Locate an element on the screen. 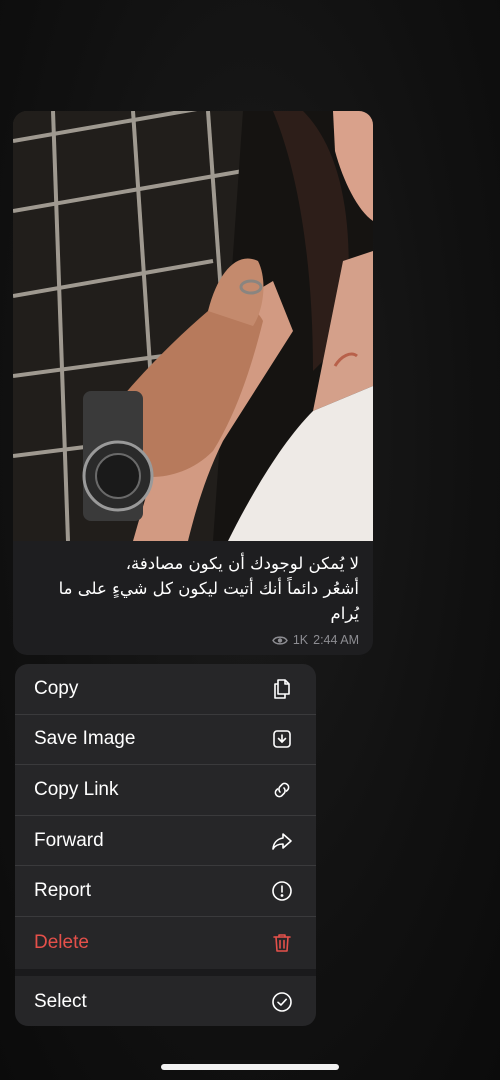 The height and width of the screenshot is (1080, 500). report-icon is located at coordinates (282, 891).